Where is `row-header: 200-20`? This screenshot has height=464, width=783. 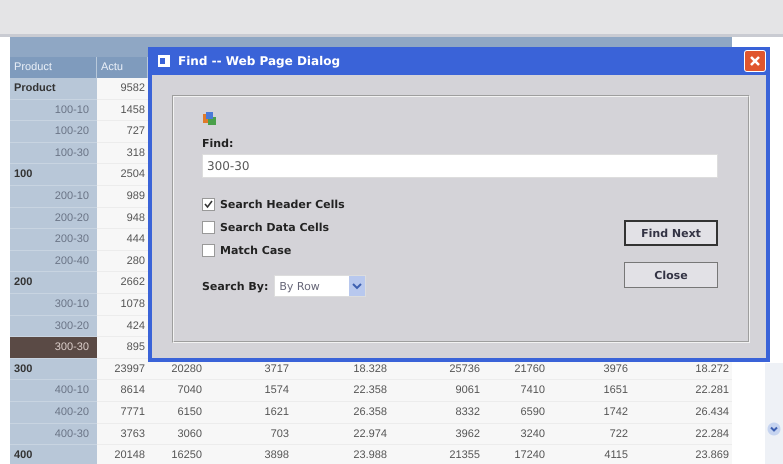
row-header: 200-20 is located at coordinates (53, 219).